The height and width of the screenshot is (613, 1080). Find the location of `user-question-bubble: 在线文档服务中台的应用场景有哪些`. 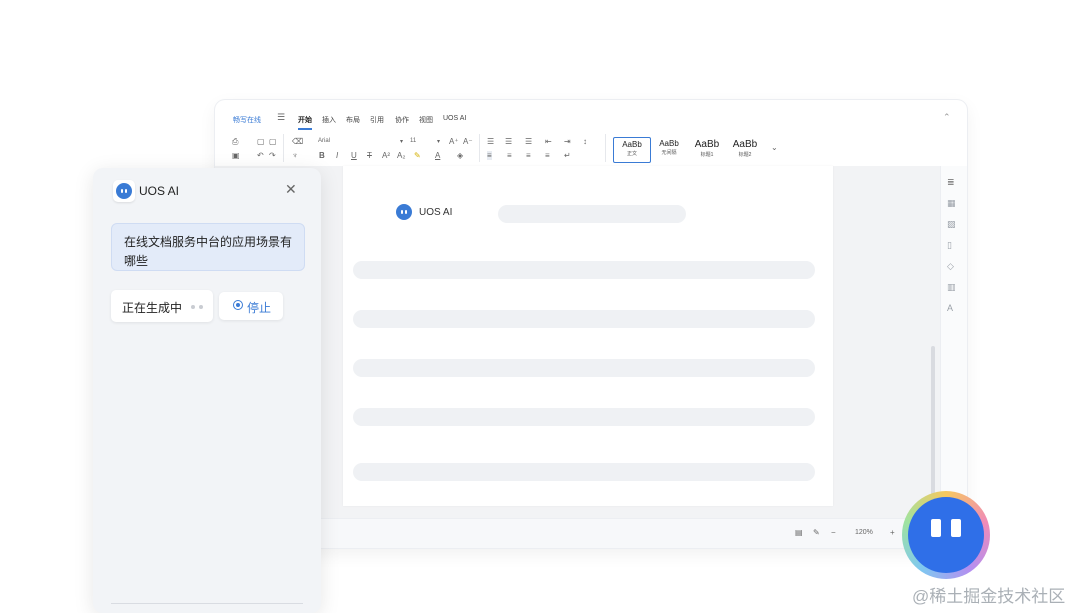

user-question-bubble: 在线文档服务中台的应用场景有哪些 is located at coordinates (208, 247).